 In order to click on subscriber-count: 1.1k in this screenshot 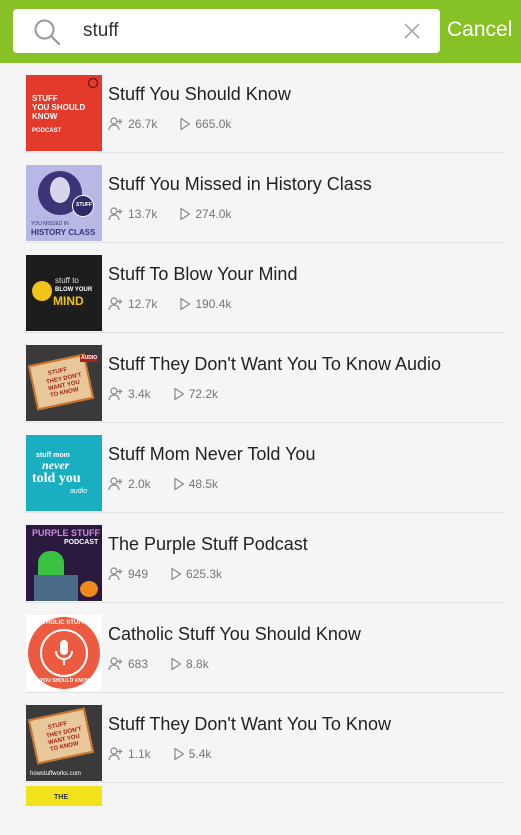, I will do `click(129, 754)`.